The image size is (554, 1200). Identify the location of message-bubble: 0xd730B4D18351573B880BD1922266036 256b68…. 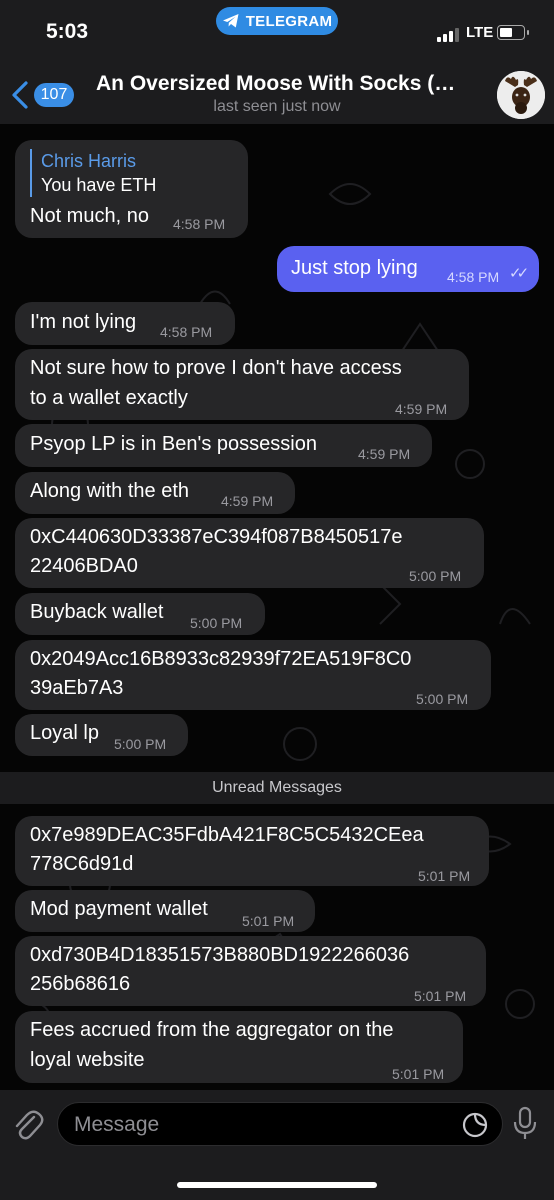
(250, 971).